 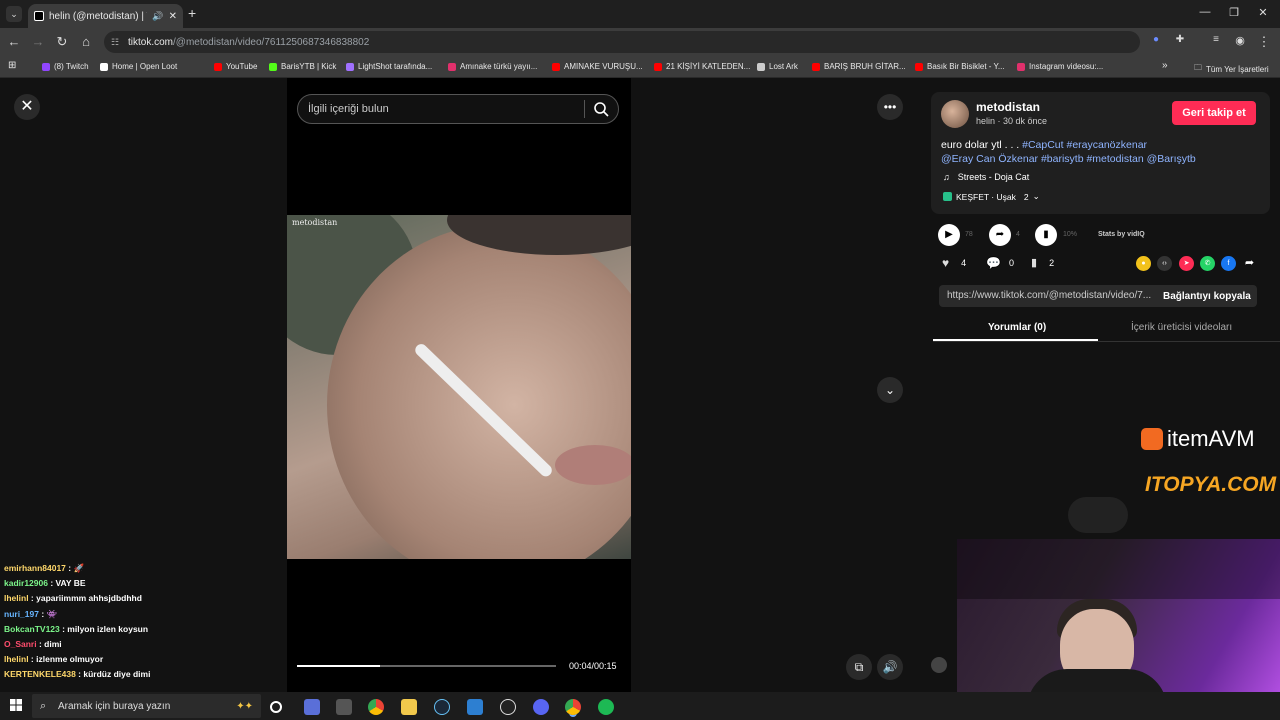 I want to click on cortana-icon, so click(x=276, y=707).